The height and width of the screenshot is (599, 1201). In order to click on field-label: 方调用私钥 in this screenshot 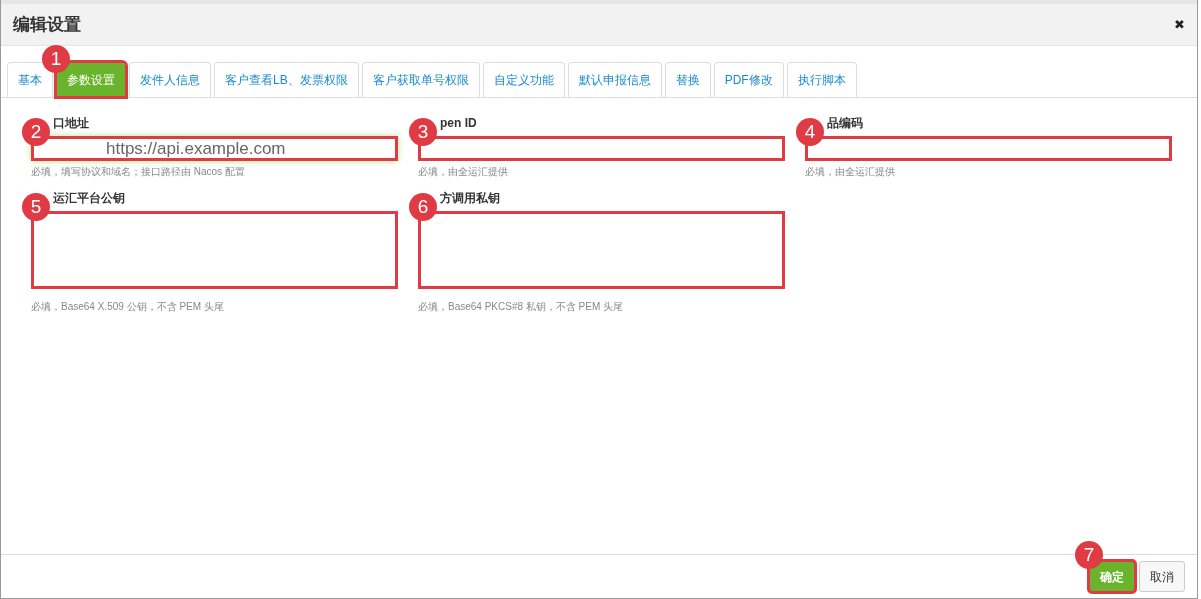, I will do `click(470, 198)`.